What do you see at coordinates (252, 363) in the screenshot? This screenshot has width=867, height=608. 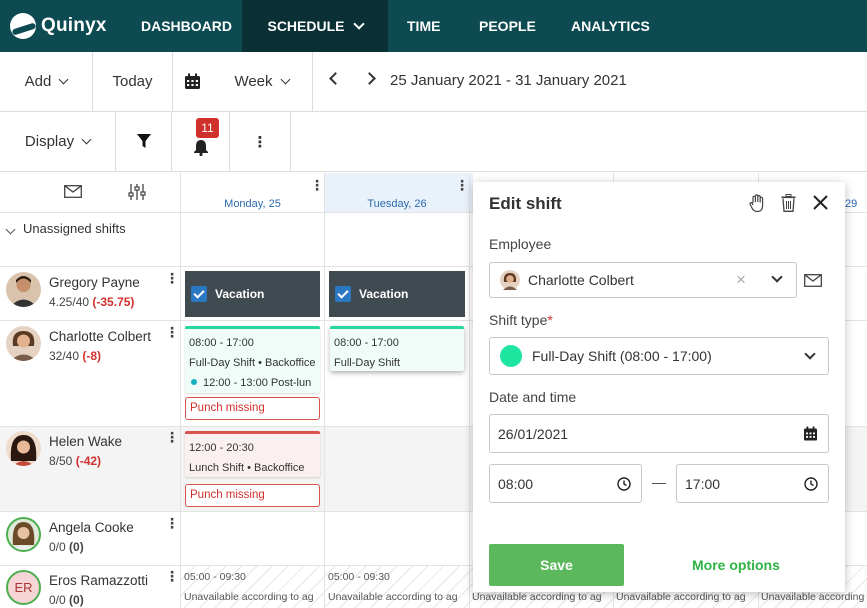 I see `shift-type: Full-Day Shift • Backoffice` at bounding box center [252, 363].